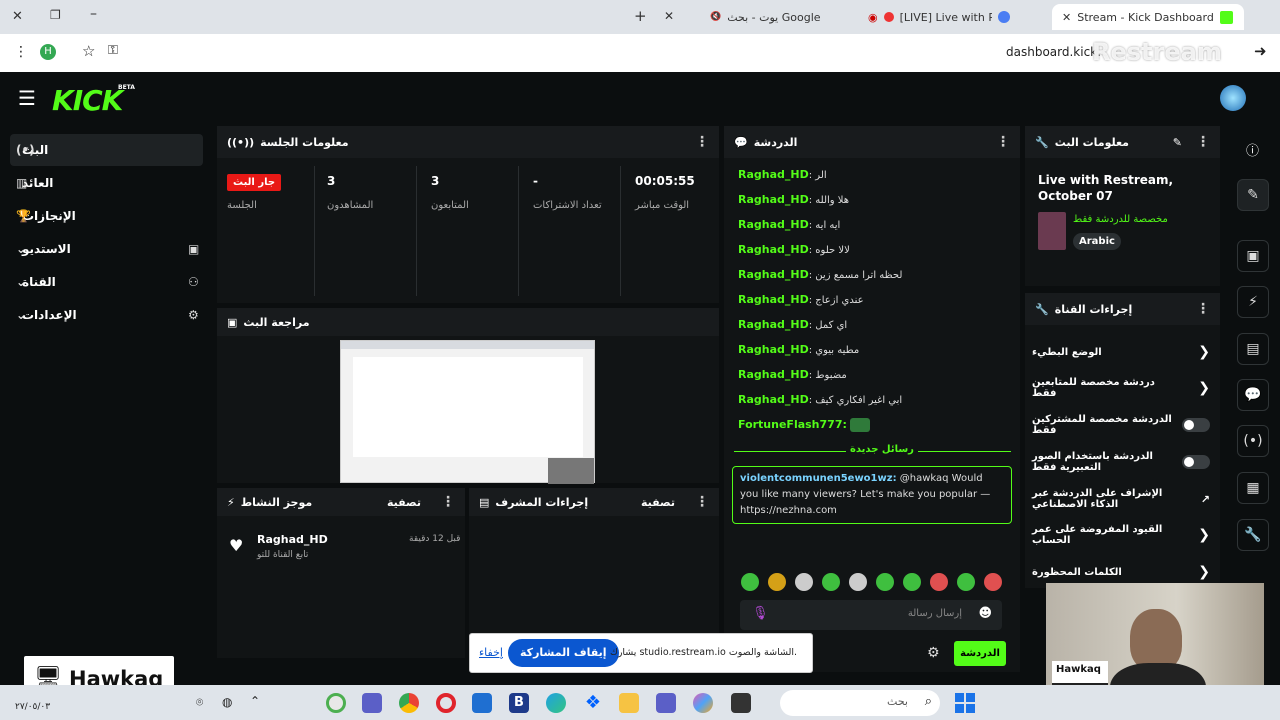 This screenshot has width=1280, height=720. What do you see at coordinates (467, 412) in the screenshot?
I see `stream-preview-video` at bounding box center [467, 412].